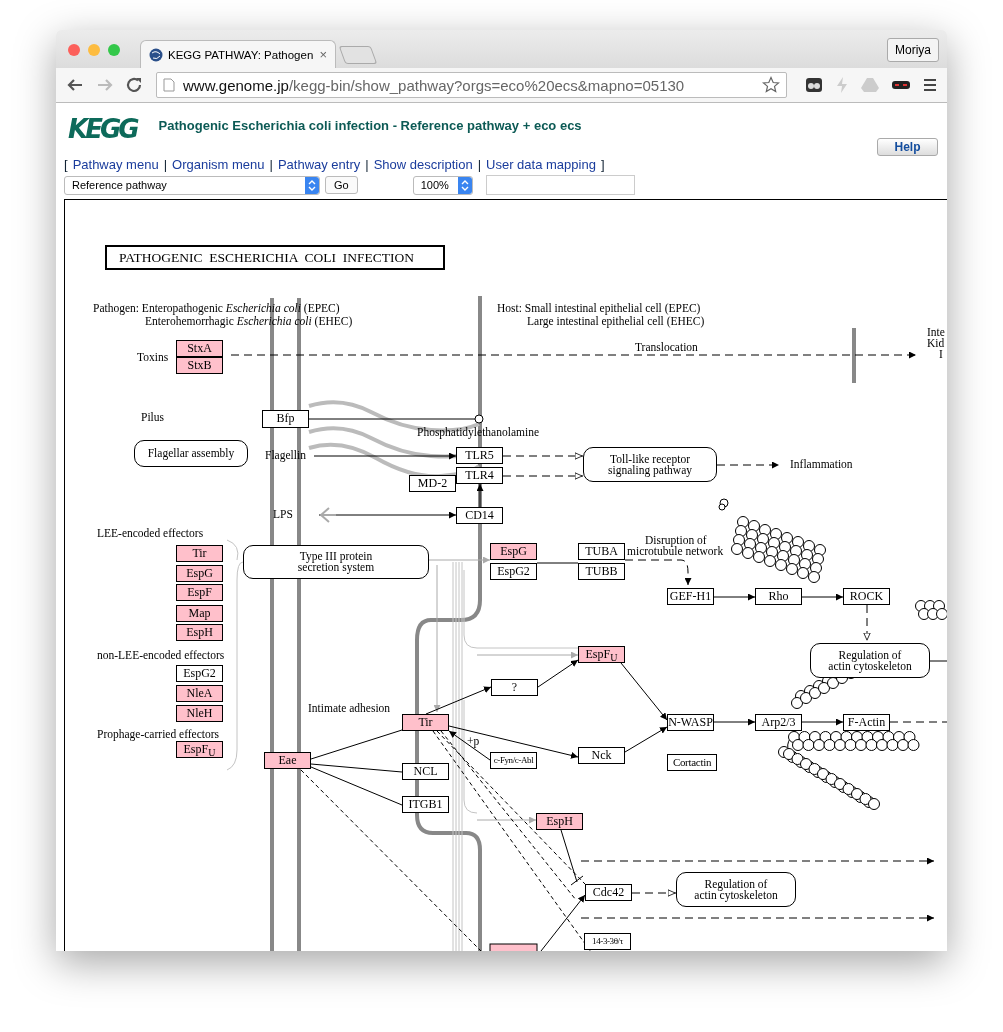 The height and width of the screenshot is (1032, 1003). I want to click on diagram-label: +p, so click(473, 741).